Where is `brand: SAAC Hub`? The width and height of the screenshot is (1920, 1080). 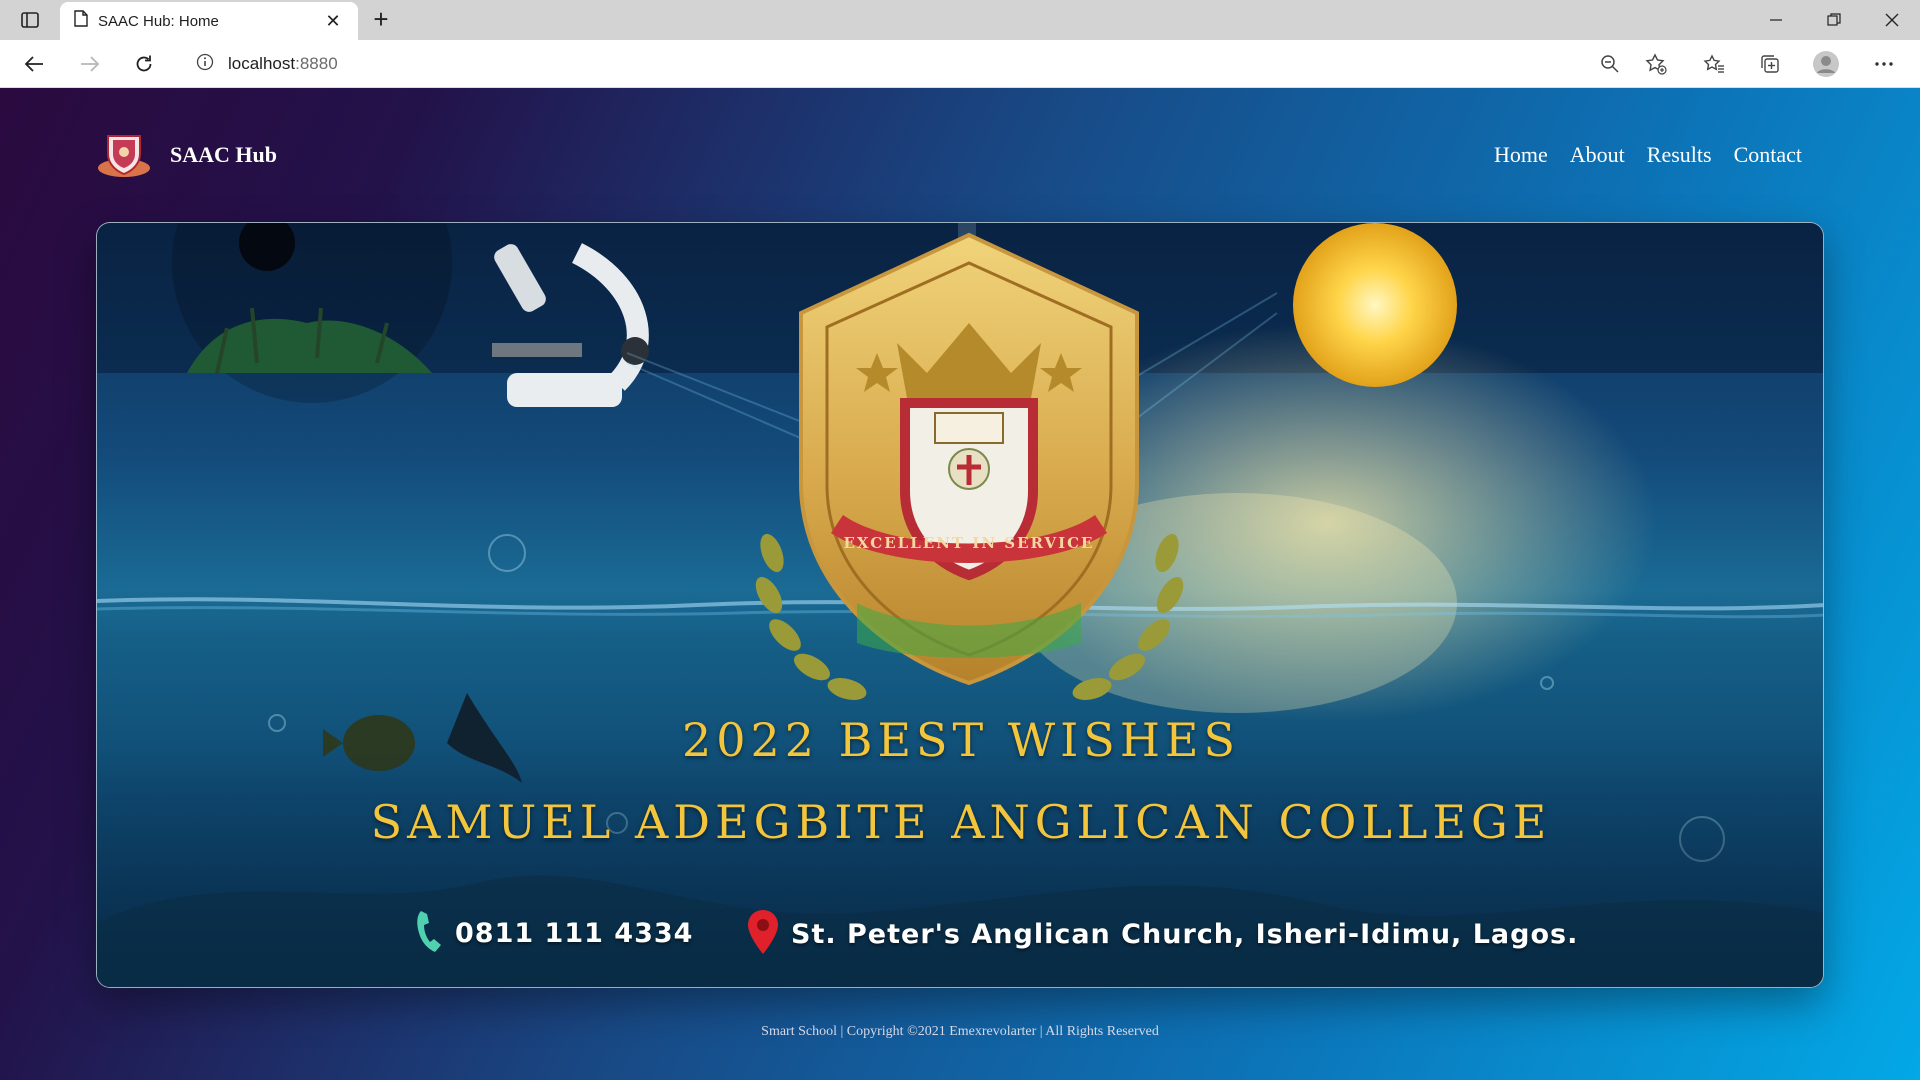
brand: SAAC Hub is located at coordinates (186, 155).